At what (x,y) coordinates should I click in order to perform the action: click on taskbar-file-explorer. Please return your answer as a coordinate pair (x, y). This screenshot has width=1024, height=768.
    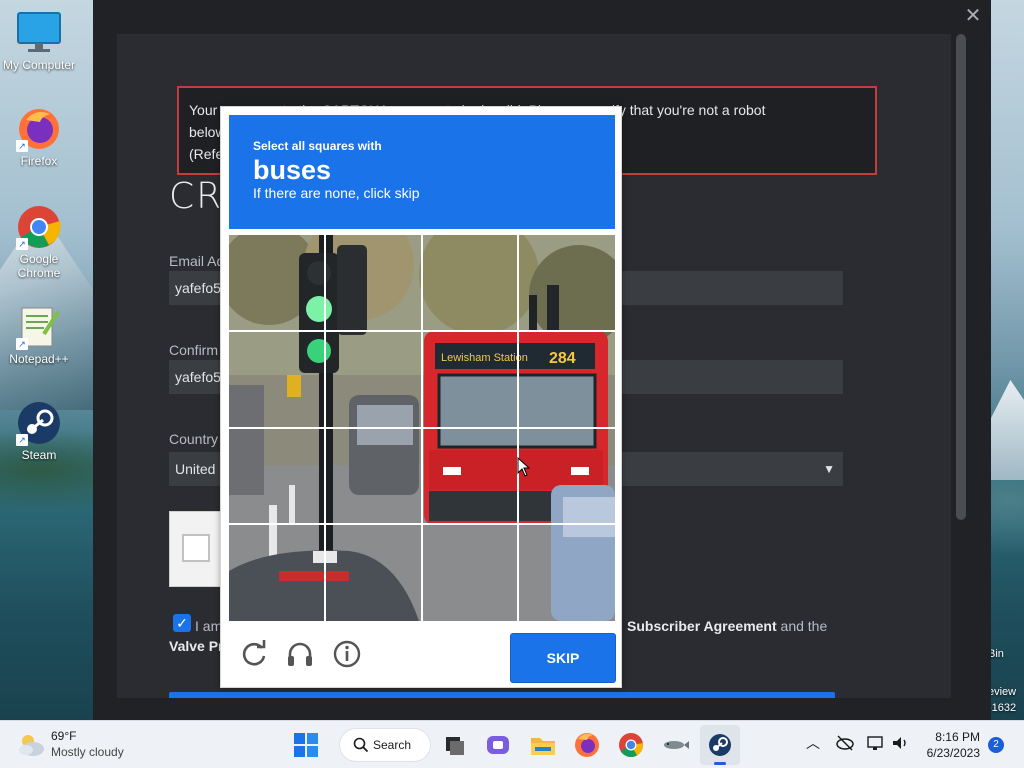
    Looking at the image, I should click on (543, 745).